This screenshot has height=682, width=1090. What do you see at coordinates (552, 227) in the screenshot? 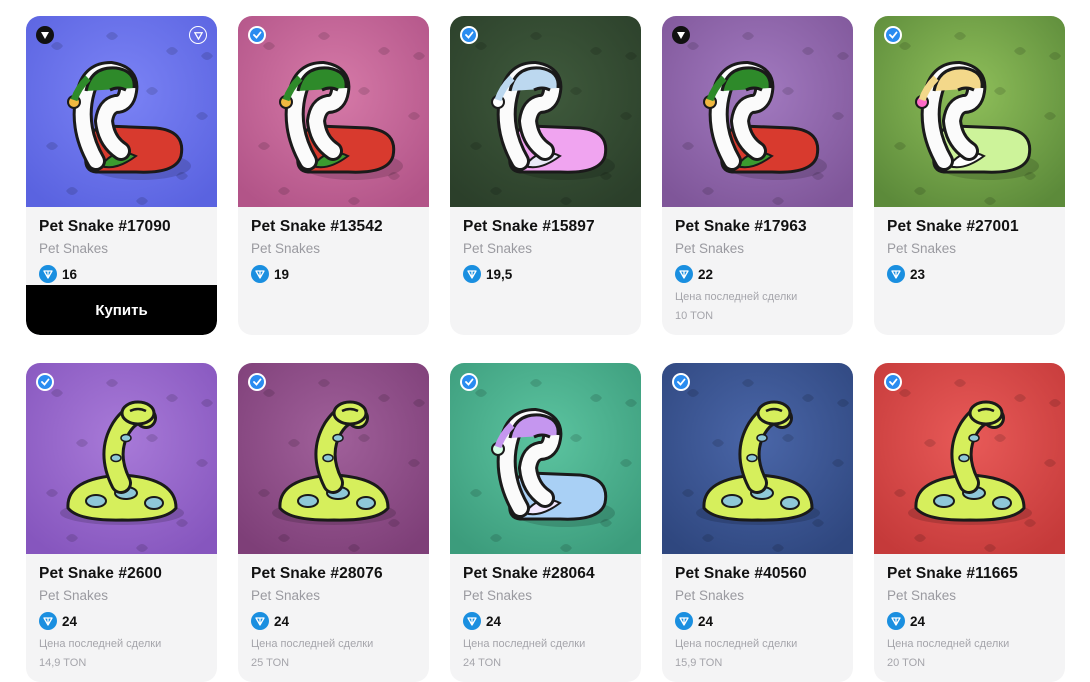
I see `nft-title: Pet Snake #15897` at bounding box center [552, 227].